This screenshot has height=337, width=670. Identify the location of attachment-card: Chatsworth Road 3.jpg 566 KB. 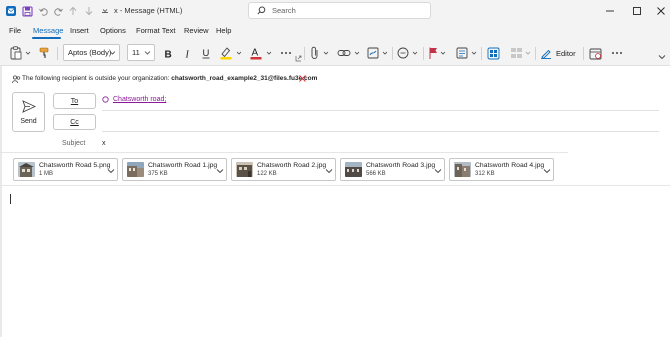
(392, 169).